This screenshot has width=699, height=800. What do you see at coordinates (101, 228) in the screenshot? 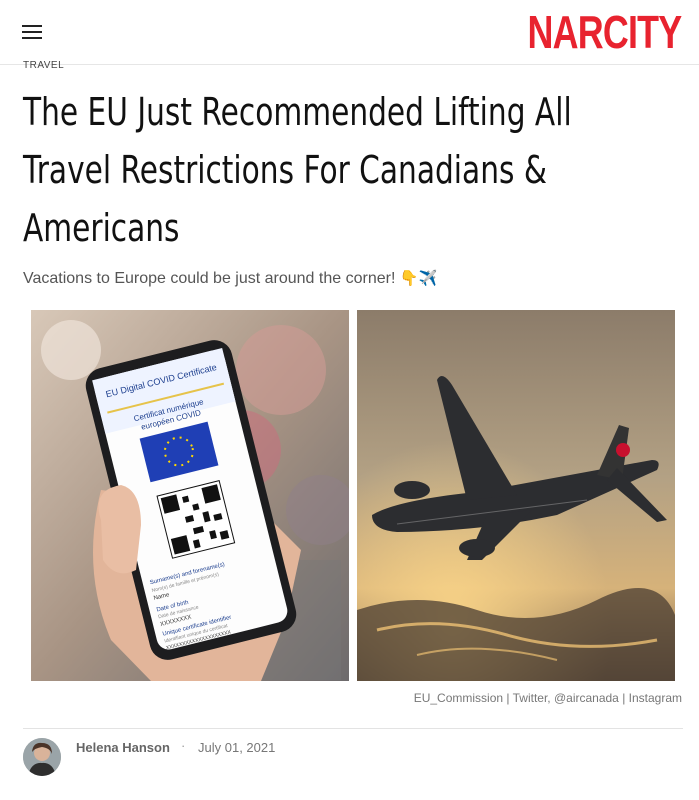
I see `headline-line-3: Americans` at bounding box center [101, 228].